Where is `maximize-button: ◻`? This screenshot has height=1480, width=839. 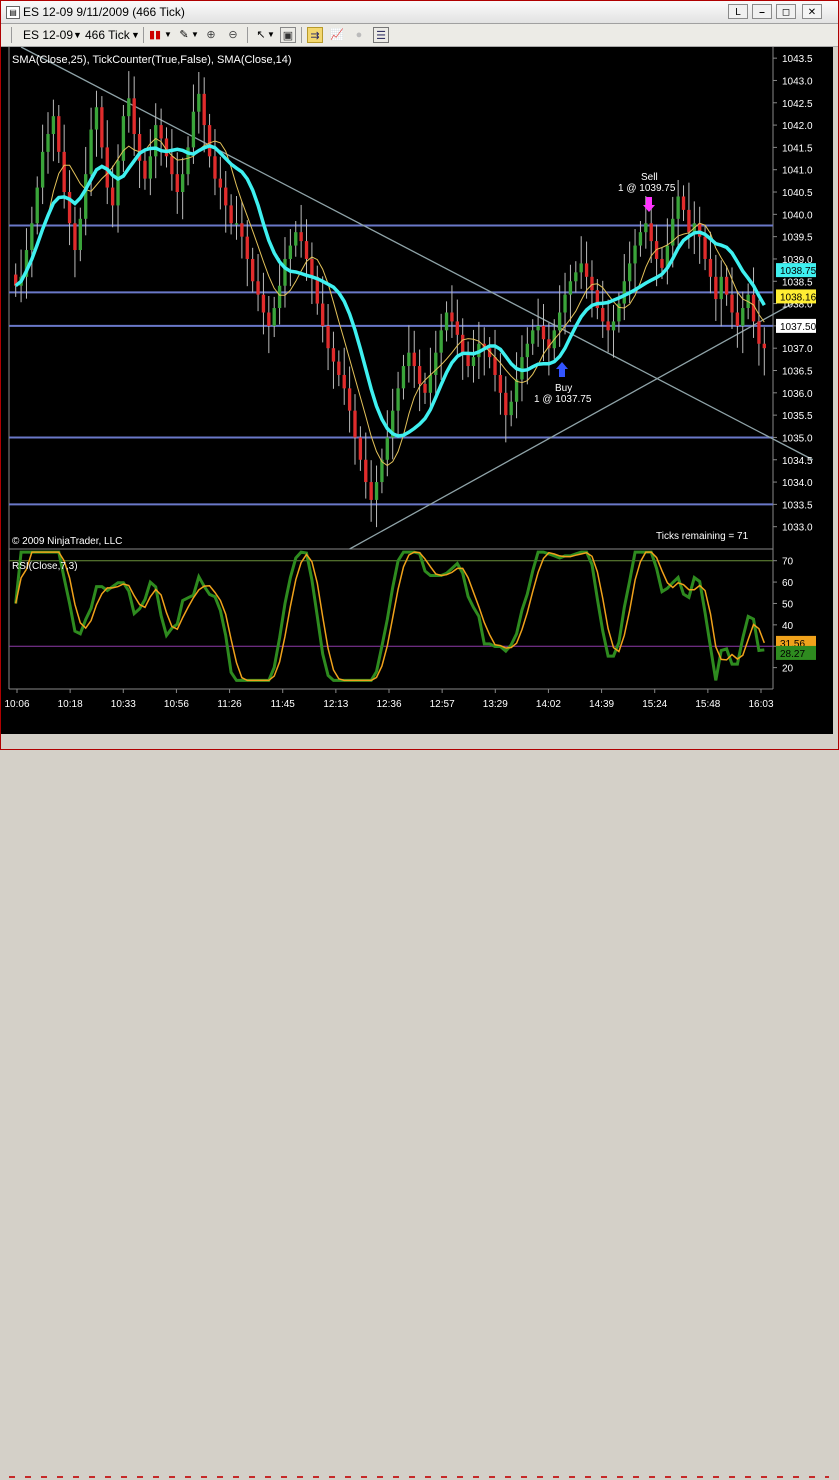
maximize-button: ◻ is located at coordinates (786, 11).